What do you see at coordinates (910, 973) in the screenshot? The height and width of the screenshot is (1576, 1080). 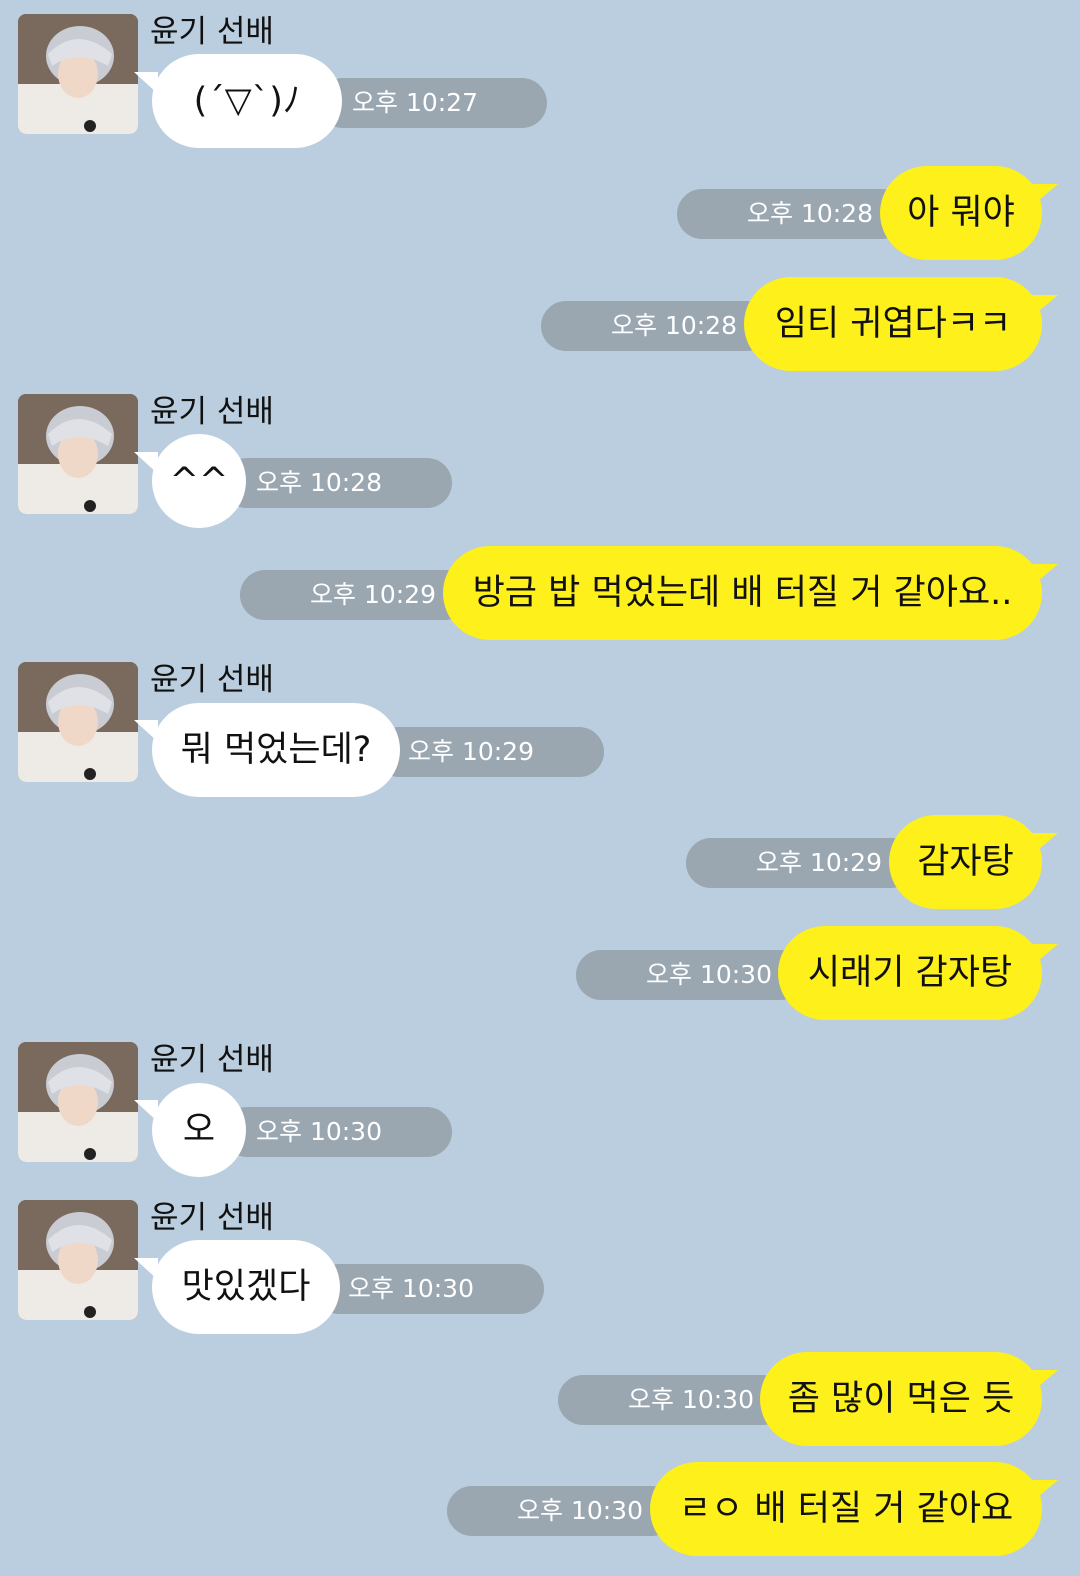 I see `message-bubble: 시래기 감자탕` at bounding box center [910, 973].